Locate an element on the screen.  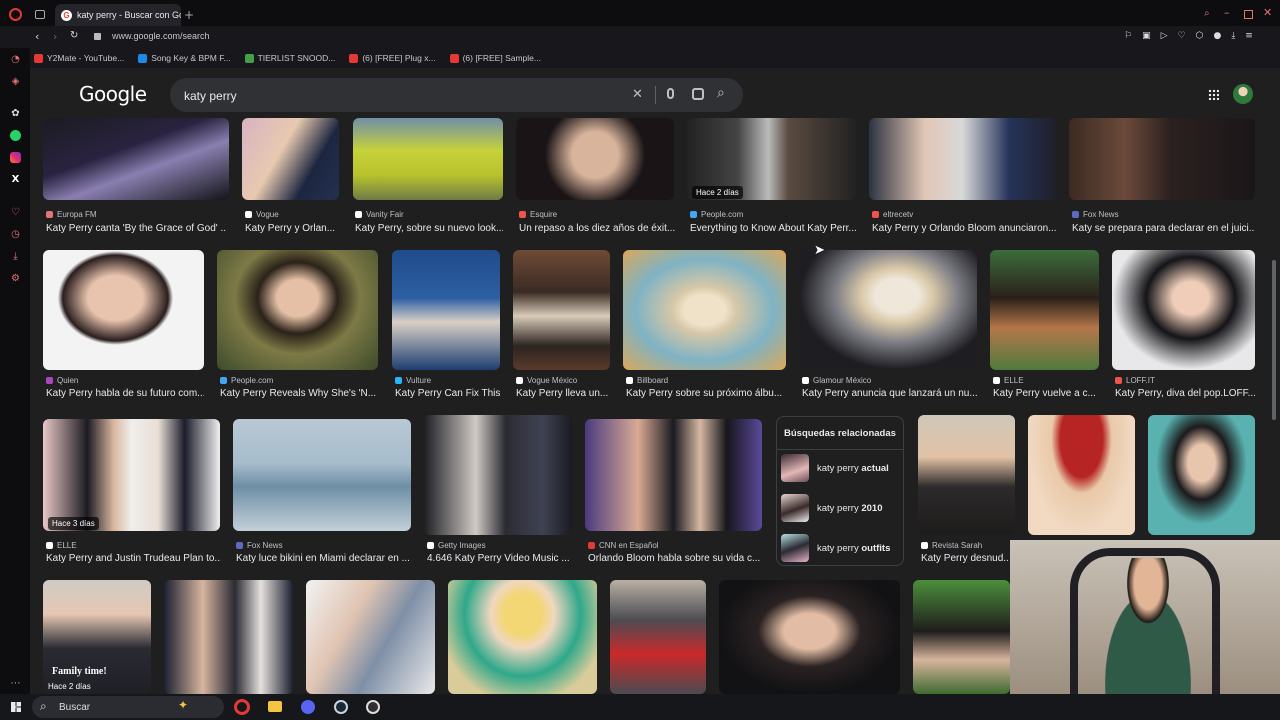
snapshot-icon: ▣ is located at coordinates (1146, 36).